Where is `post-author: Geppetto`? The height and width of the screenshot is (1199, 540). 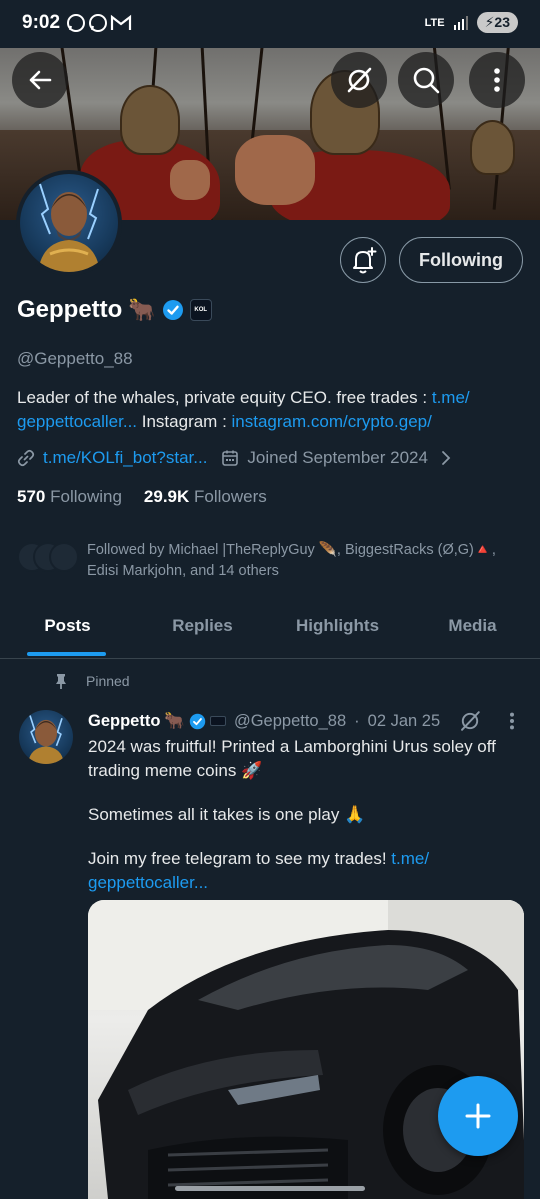
post-author: Geppetto is located at coordinates (124, 721).